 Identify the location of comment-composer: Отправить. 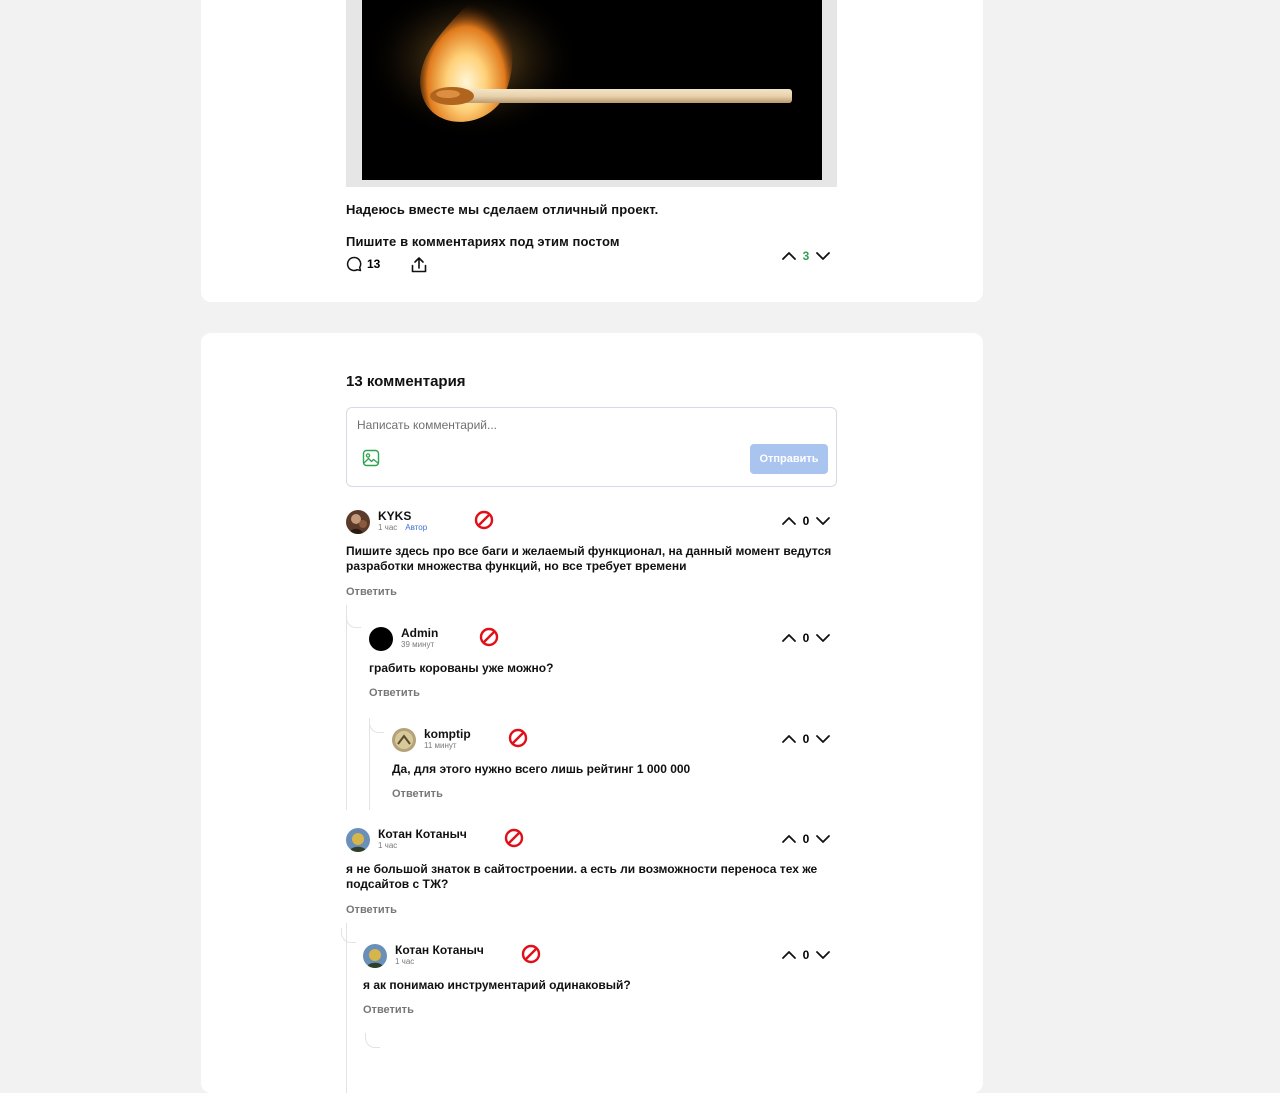
(591, 447).